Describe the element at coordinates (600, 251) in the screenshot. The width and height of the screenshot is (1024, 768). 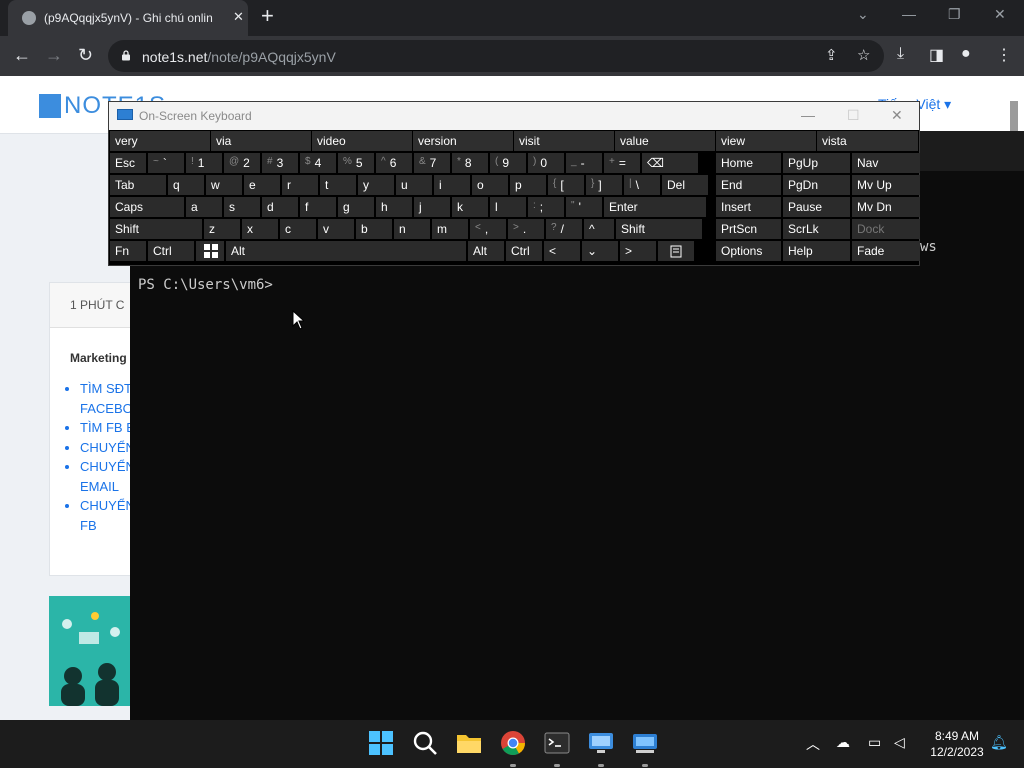
I see `key-down-arrow: ⌄` at that location.